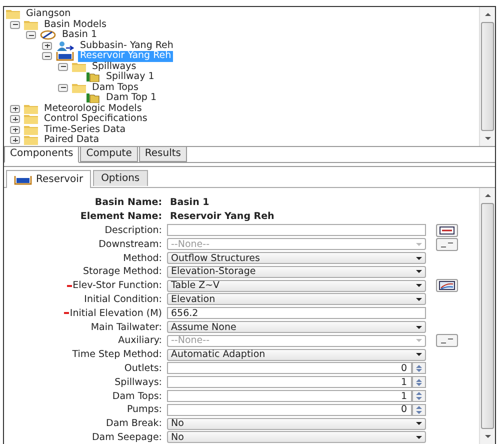  What do you see at coordinates (117, 354) in the screenshot?
I see `field-label: Time Step Method:` at bounding box center [117, 354].